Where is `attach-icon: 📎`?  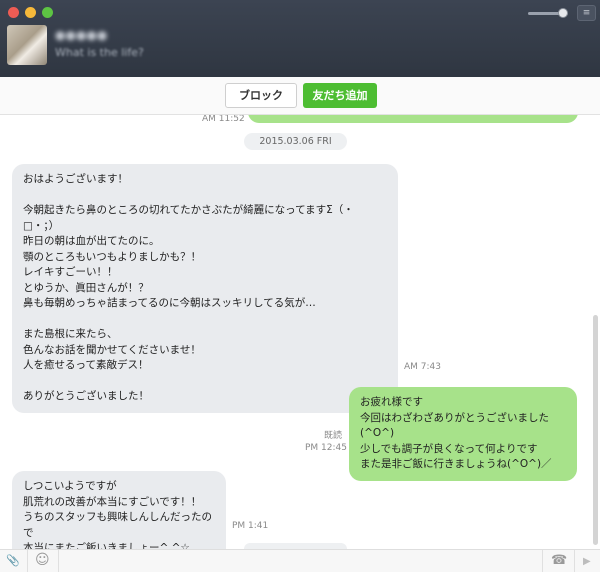 attach-icon: 📎 is located at coordinates (13, 561).